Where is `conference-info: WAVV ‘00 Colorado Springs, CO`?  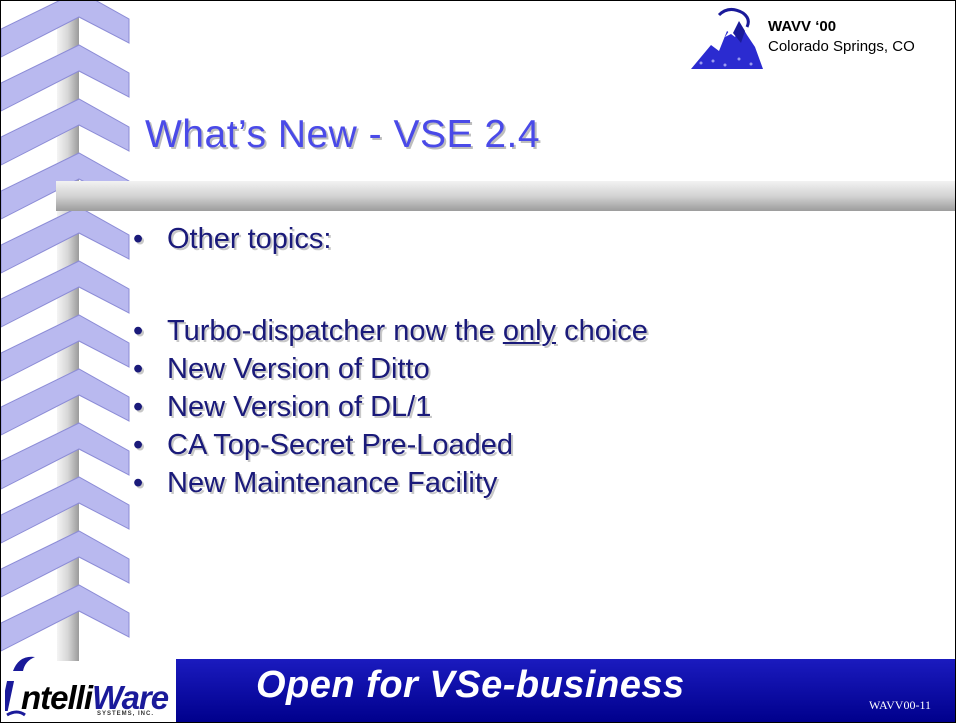 conference-info: WAVV ‘00 Colorado Springs, CO is located at coordinates (841, 37).